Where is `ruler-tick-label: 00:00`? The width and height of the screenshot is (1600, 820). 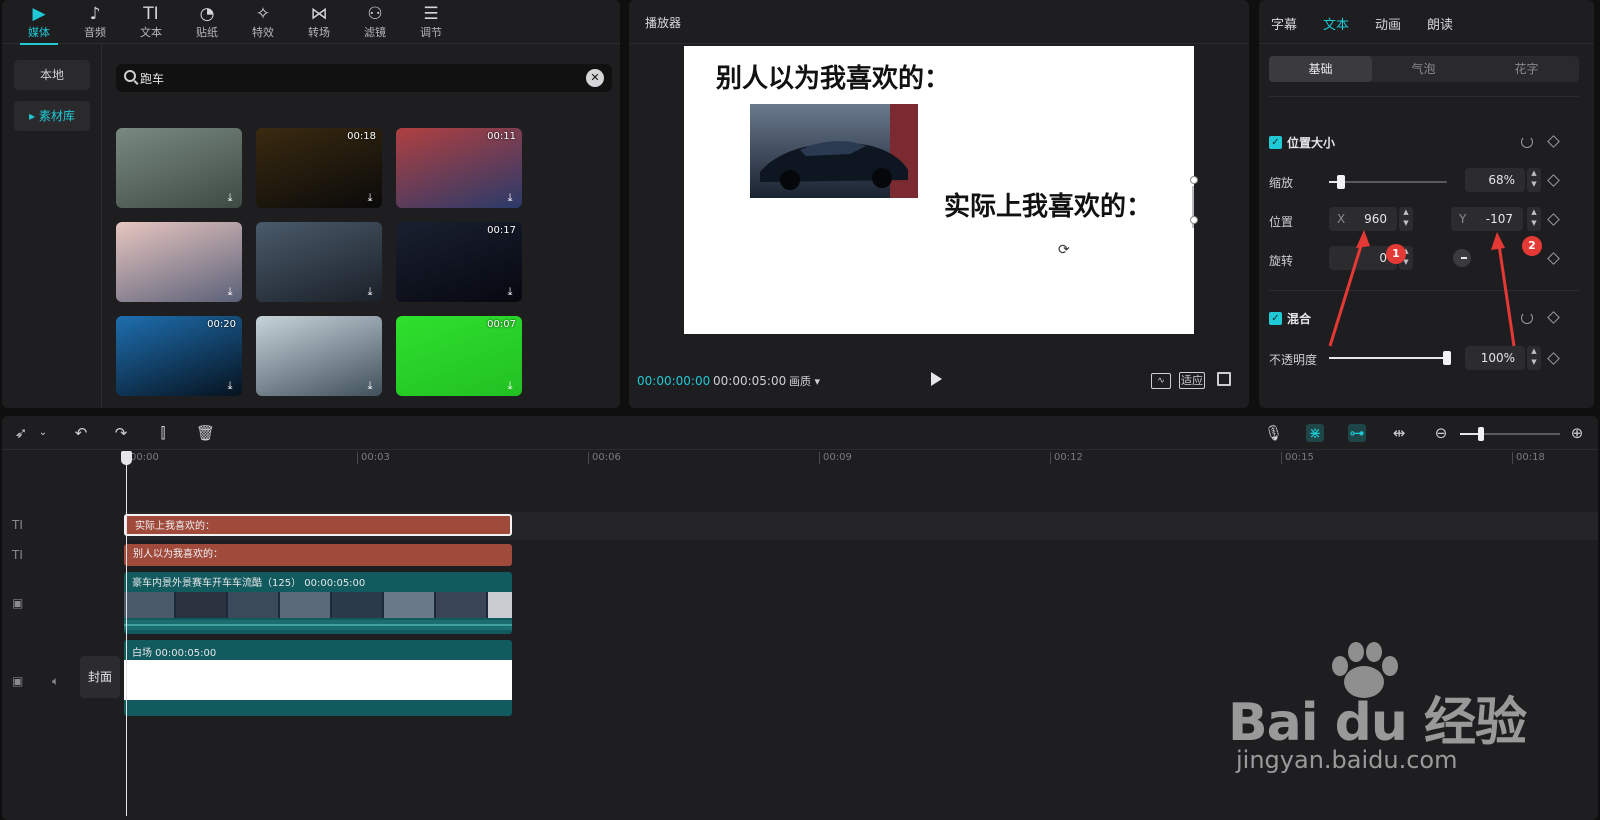 ruler-tick-label: 00:00 is located at coordinates (144, 457).